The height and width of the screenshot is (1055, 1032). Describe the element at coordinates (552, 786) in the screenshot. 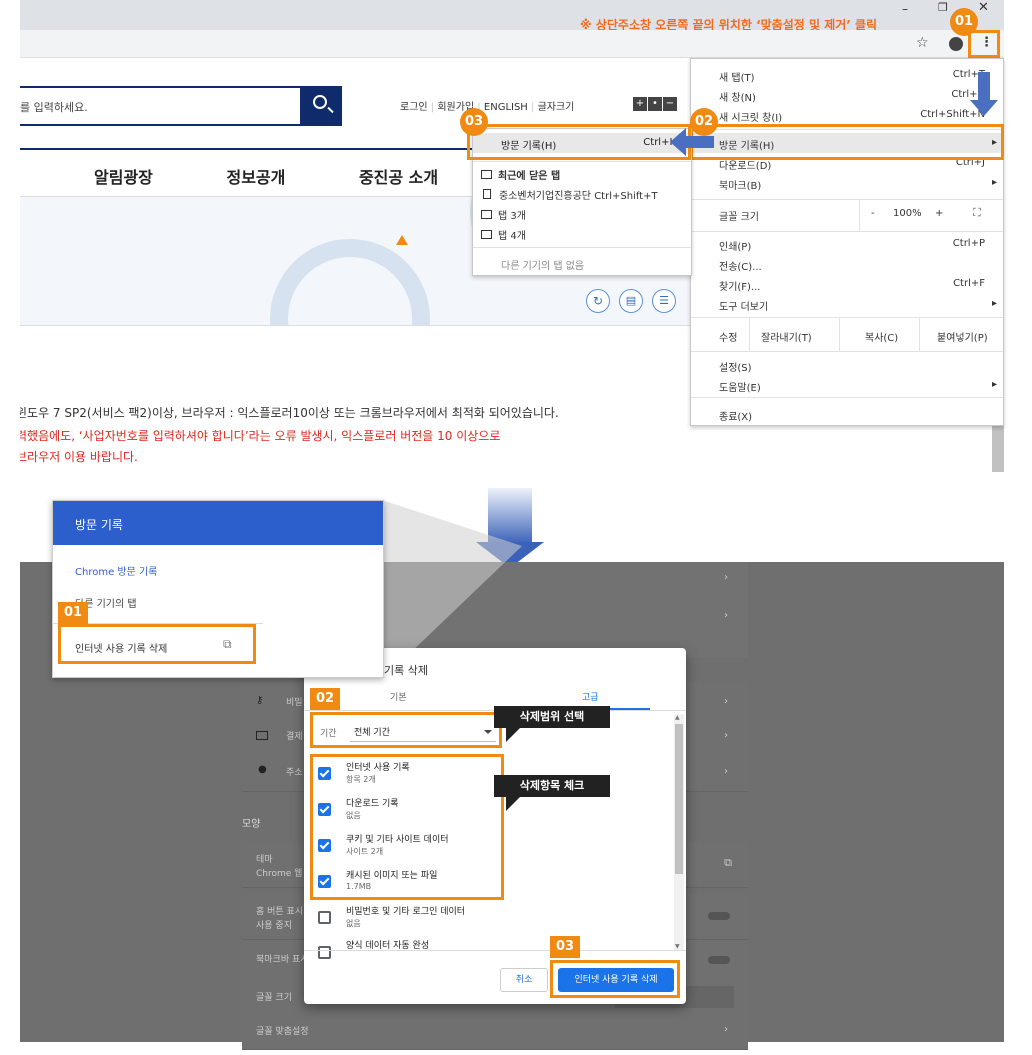

I see `callout-items: 삭제항목 체크` at that location.